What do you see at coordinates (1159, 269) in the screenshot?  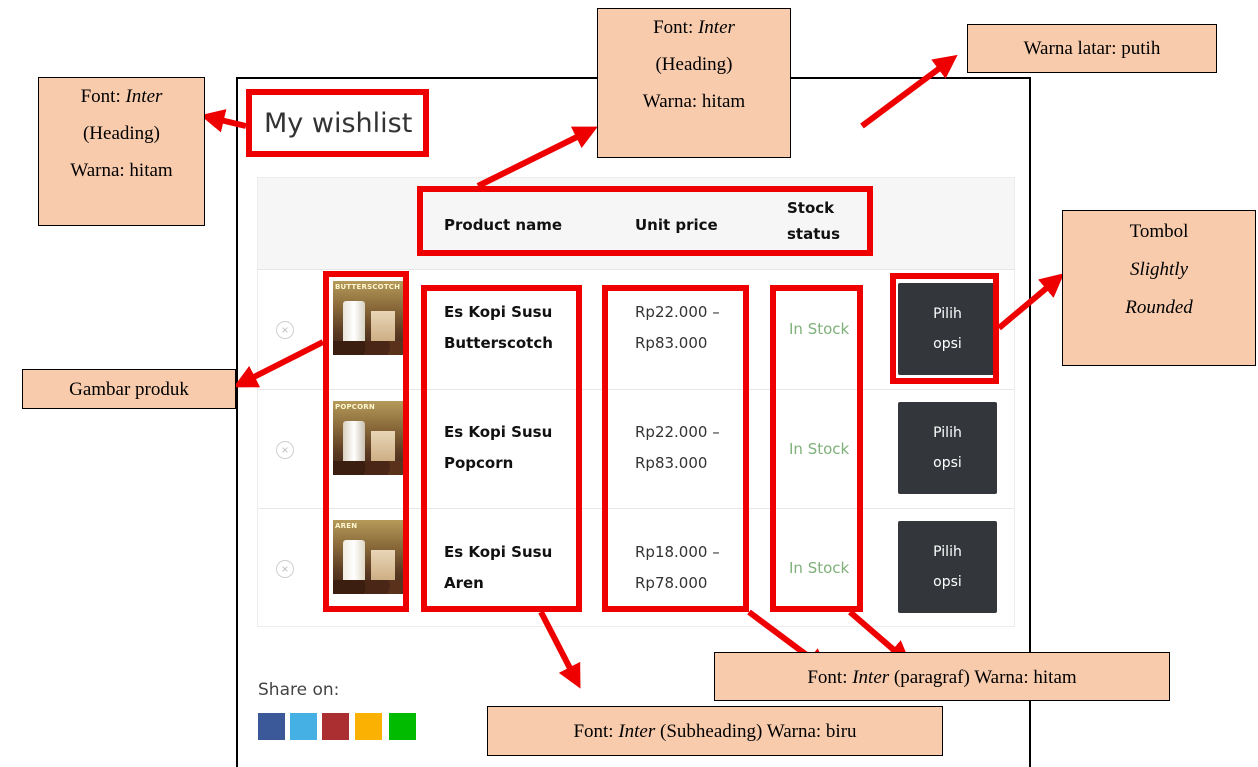 I see `note-text-italic: Slightly` at bounding box center [1159, 269].